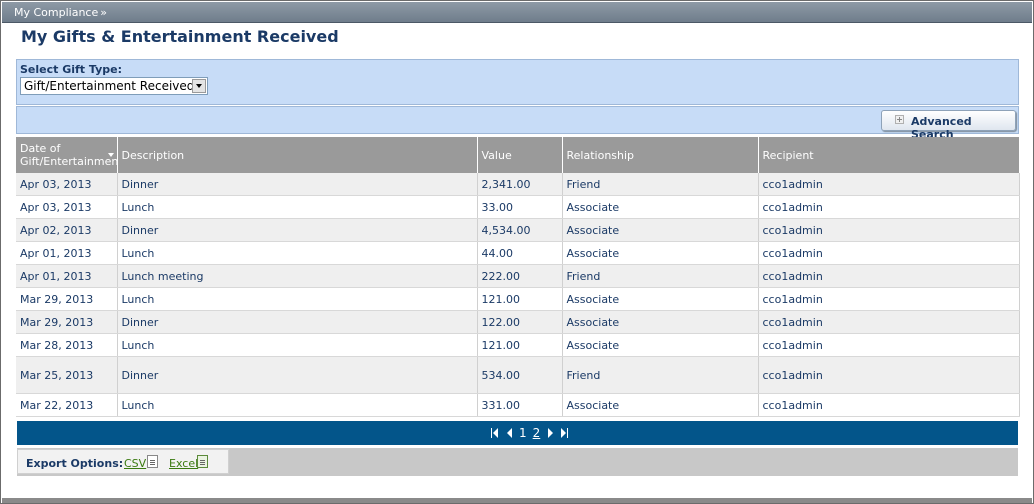 The width and height of the screenshot is (1034, 504). I want to click on cell-value: 534.00, so click(520, 375).